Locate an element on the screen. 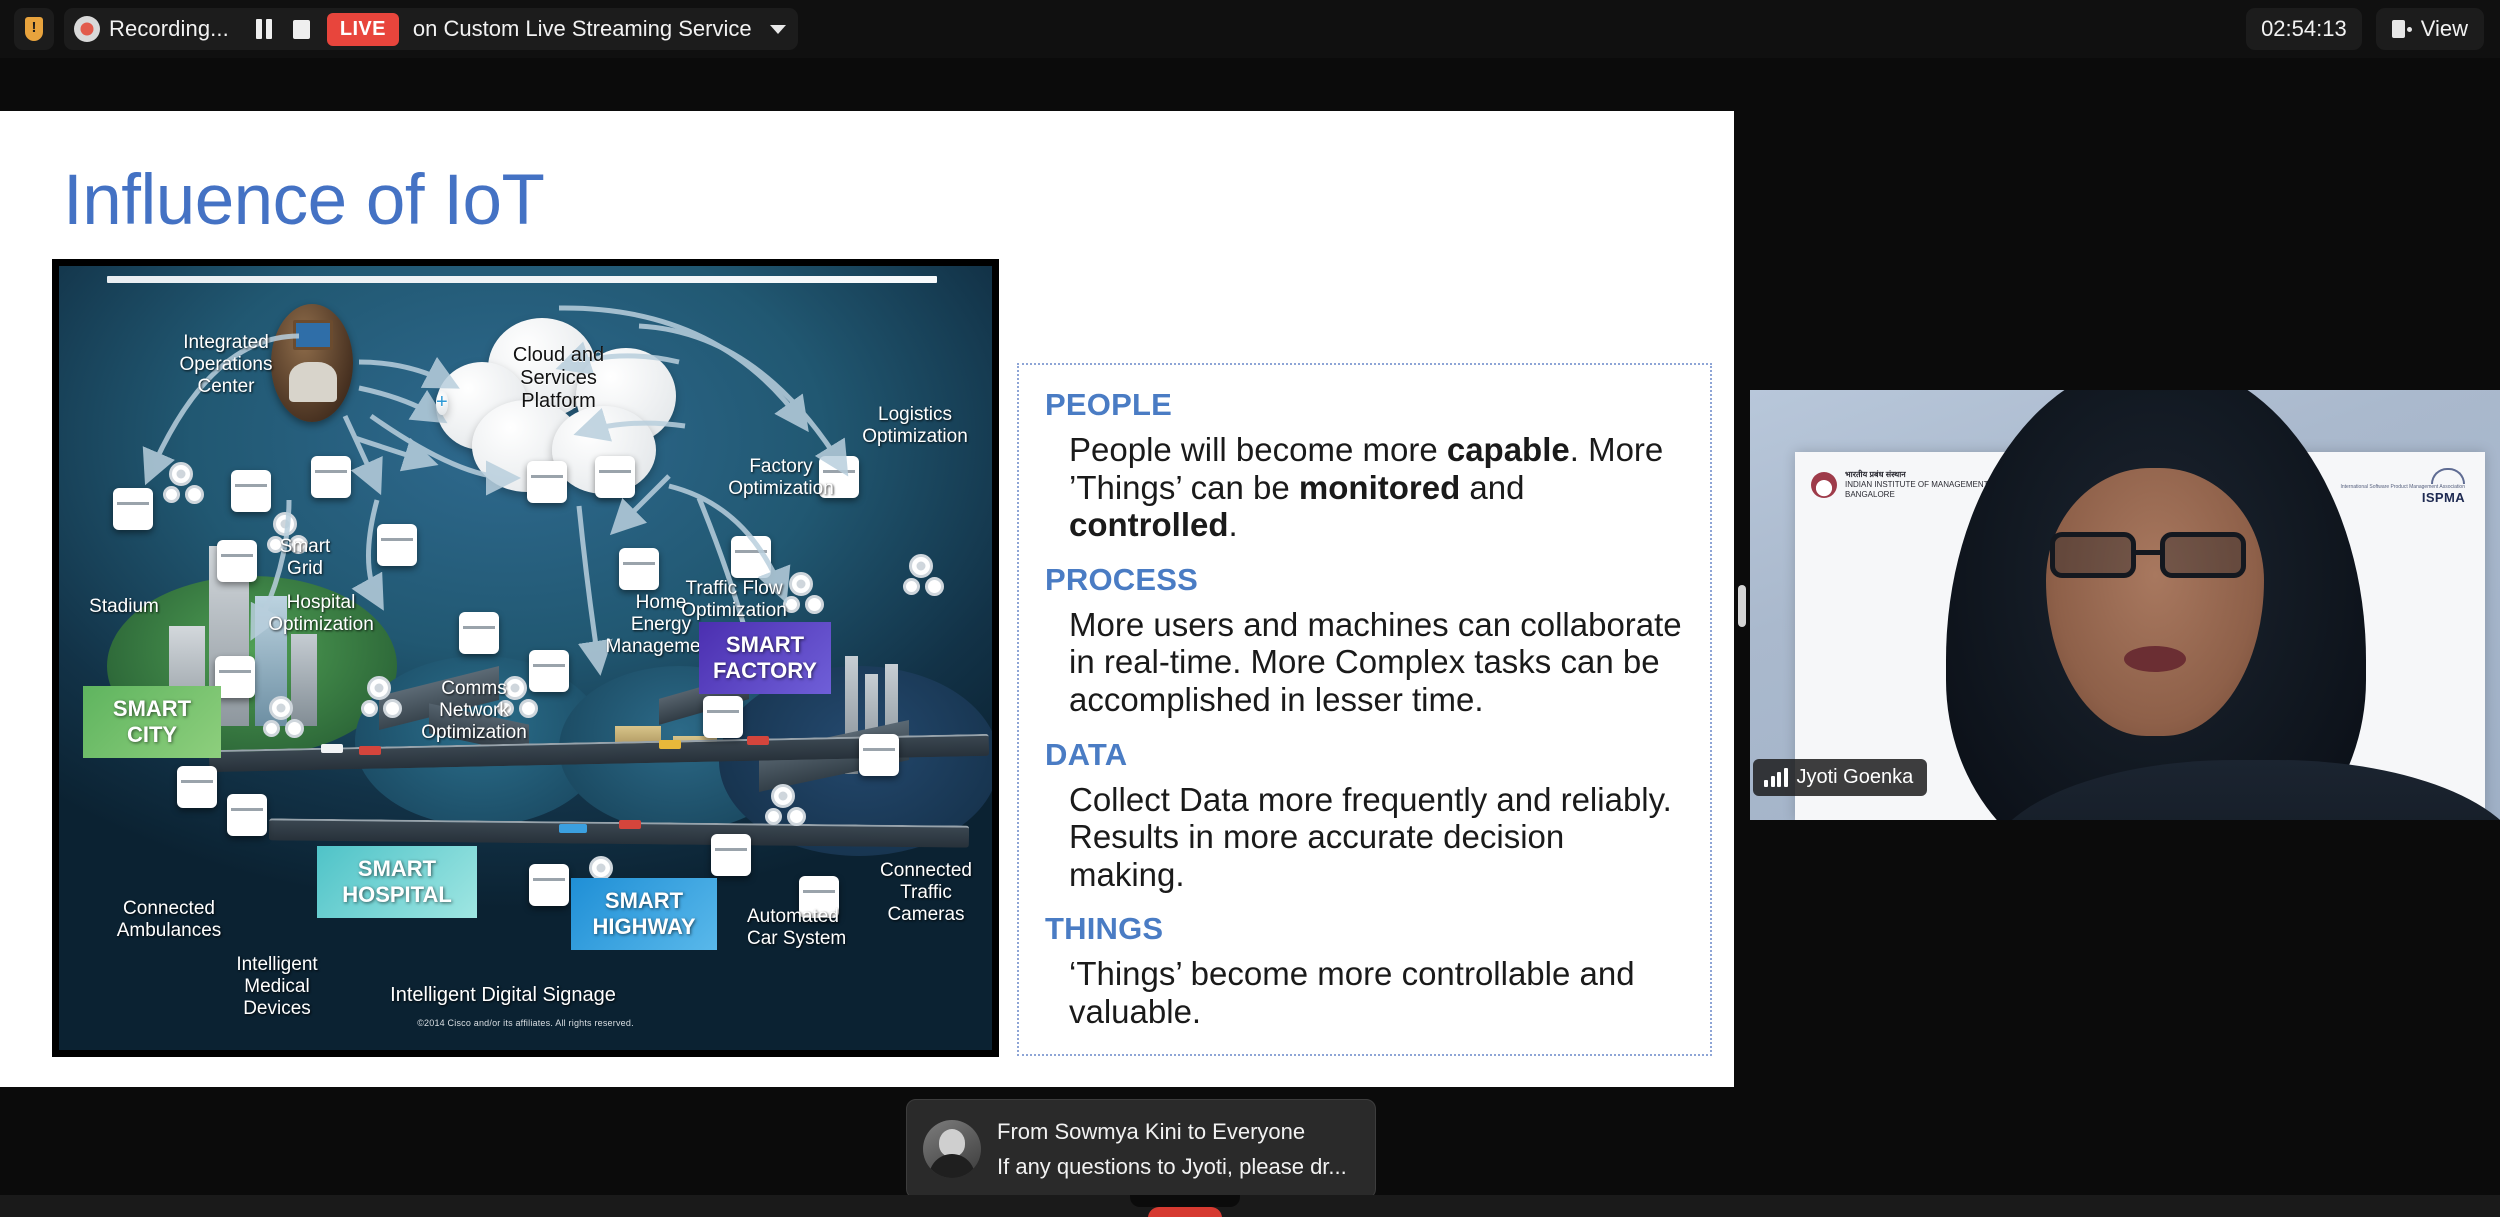 The width and height of the screenshot is (2500, 1217). stop-icon is located at coordinates (302, 29).